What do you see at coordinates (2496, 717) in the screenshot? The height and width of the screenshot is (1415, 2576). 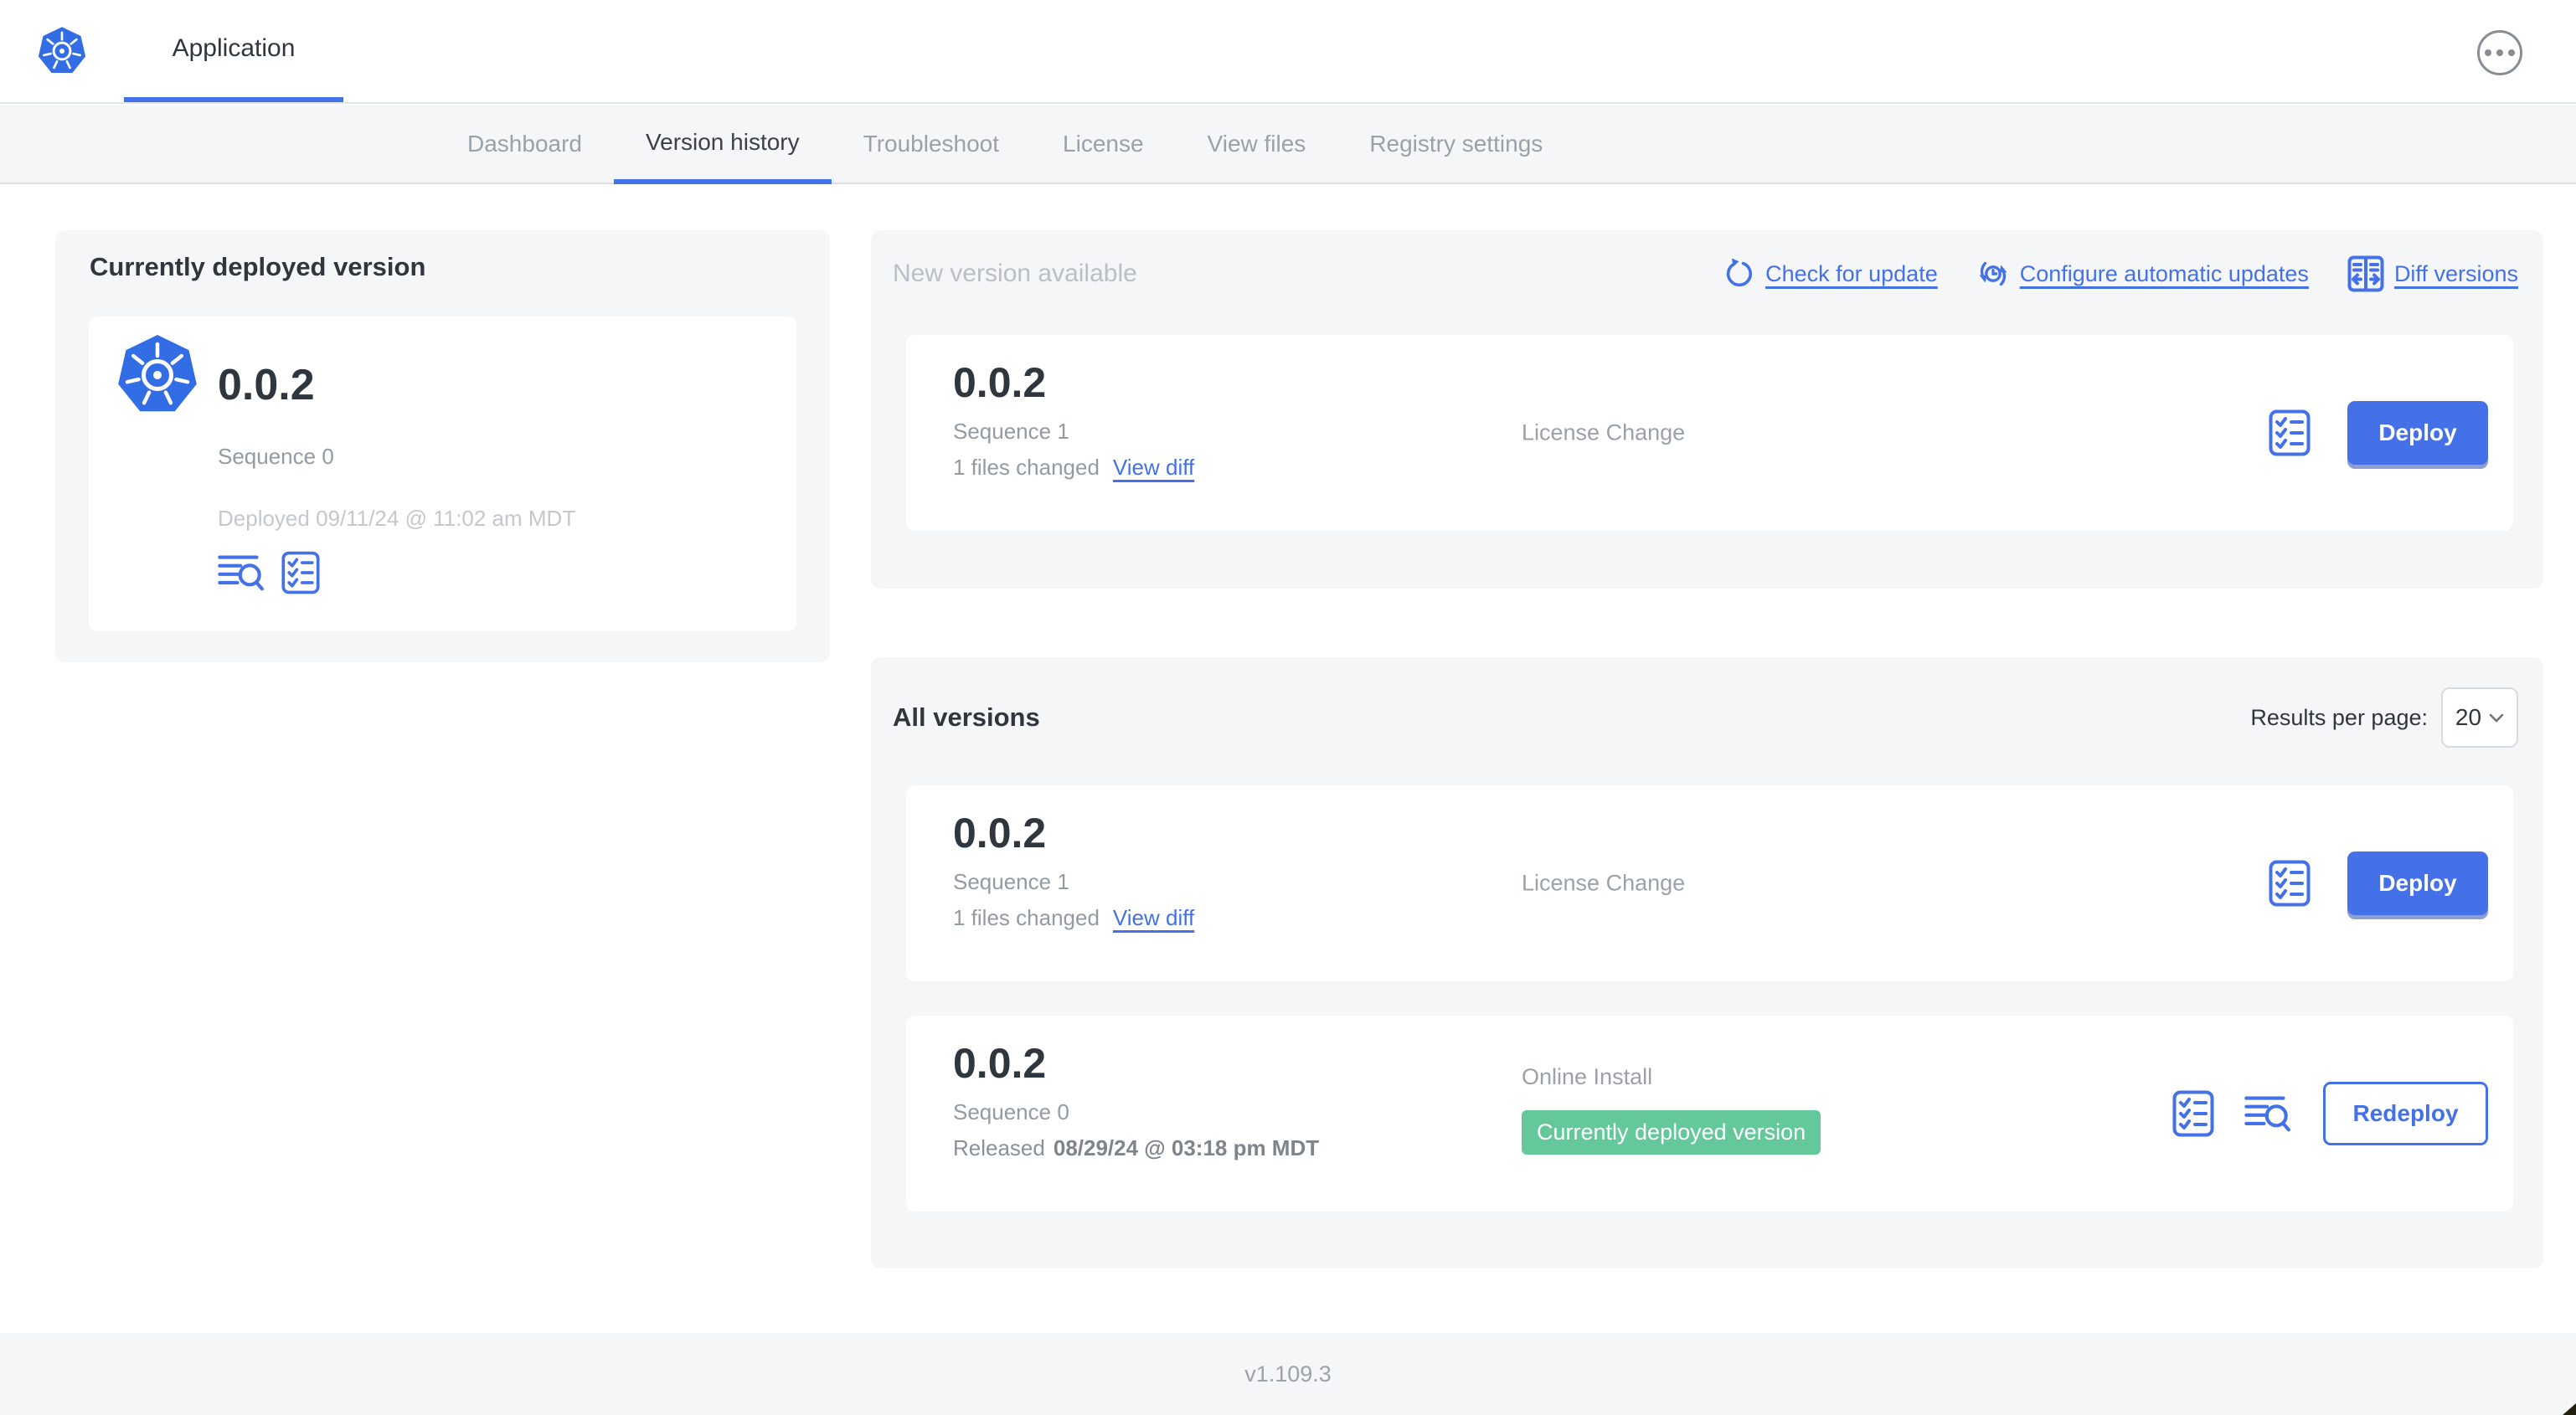 I see `chevron-down-icon` at bounding box center [2496, 717].